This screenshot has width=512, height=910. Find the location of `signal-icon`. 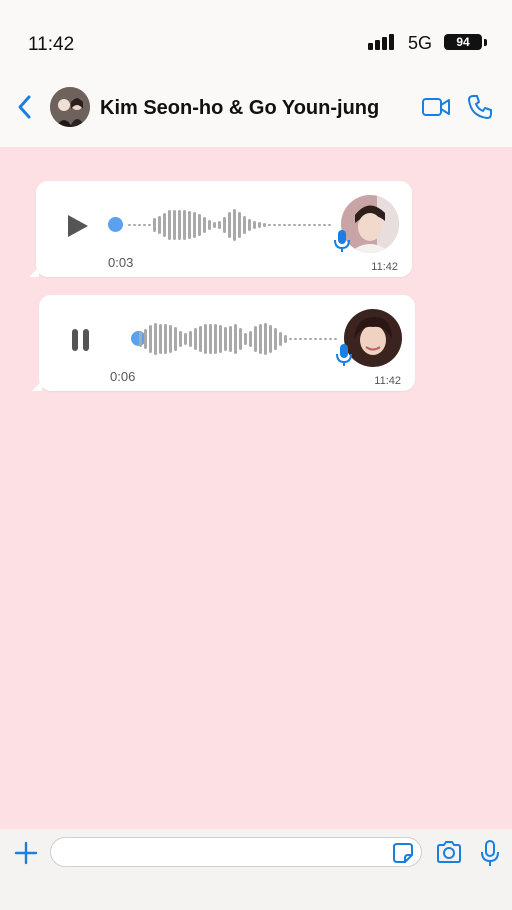

signal-icon is located at coordinates (382, 42).